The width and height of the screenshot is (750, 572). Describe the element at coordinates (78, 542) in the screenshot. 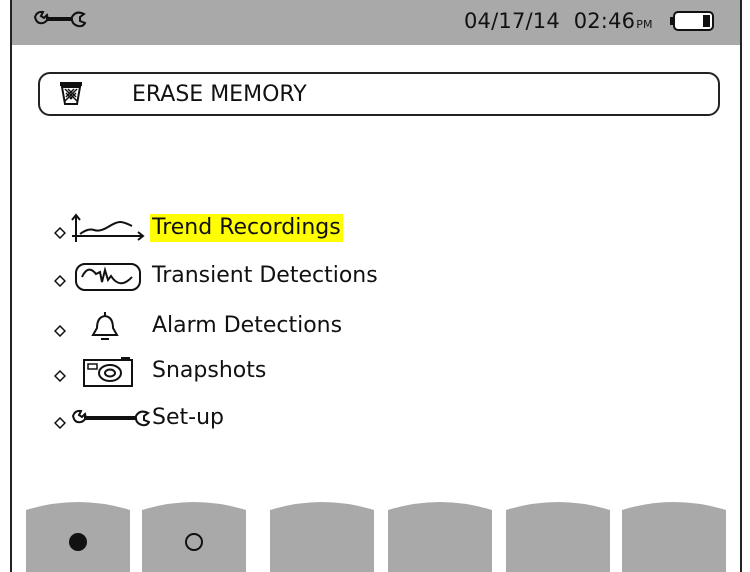

I see `filled-circle-icon` at that location.